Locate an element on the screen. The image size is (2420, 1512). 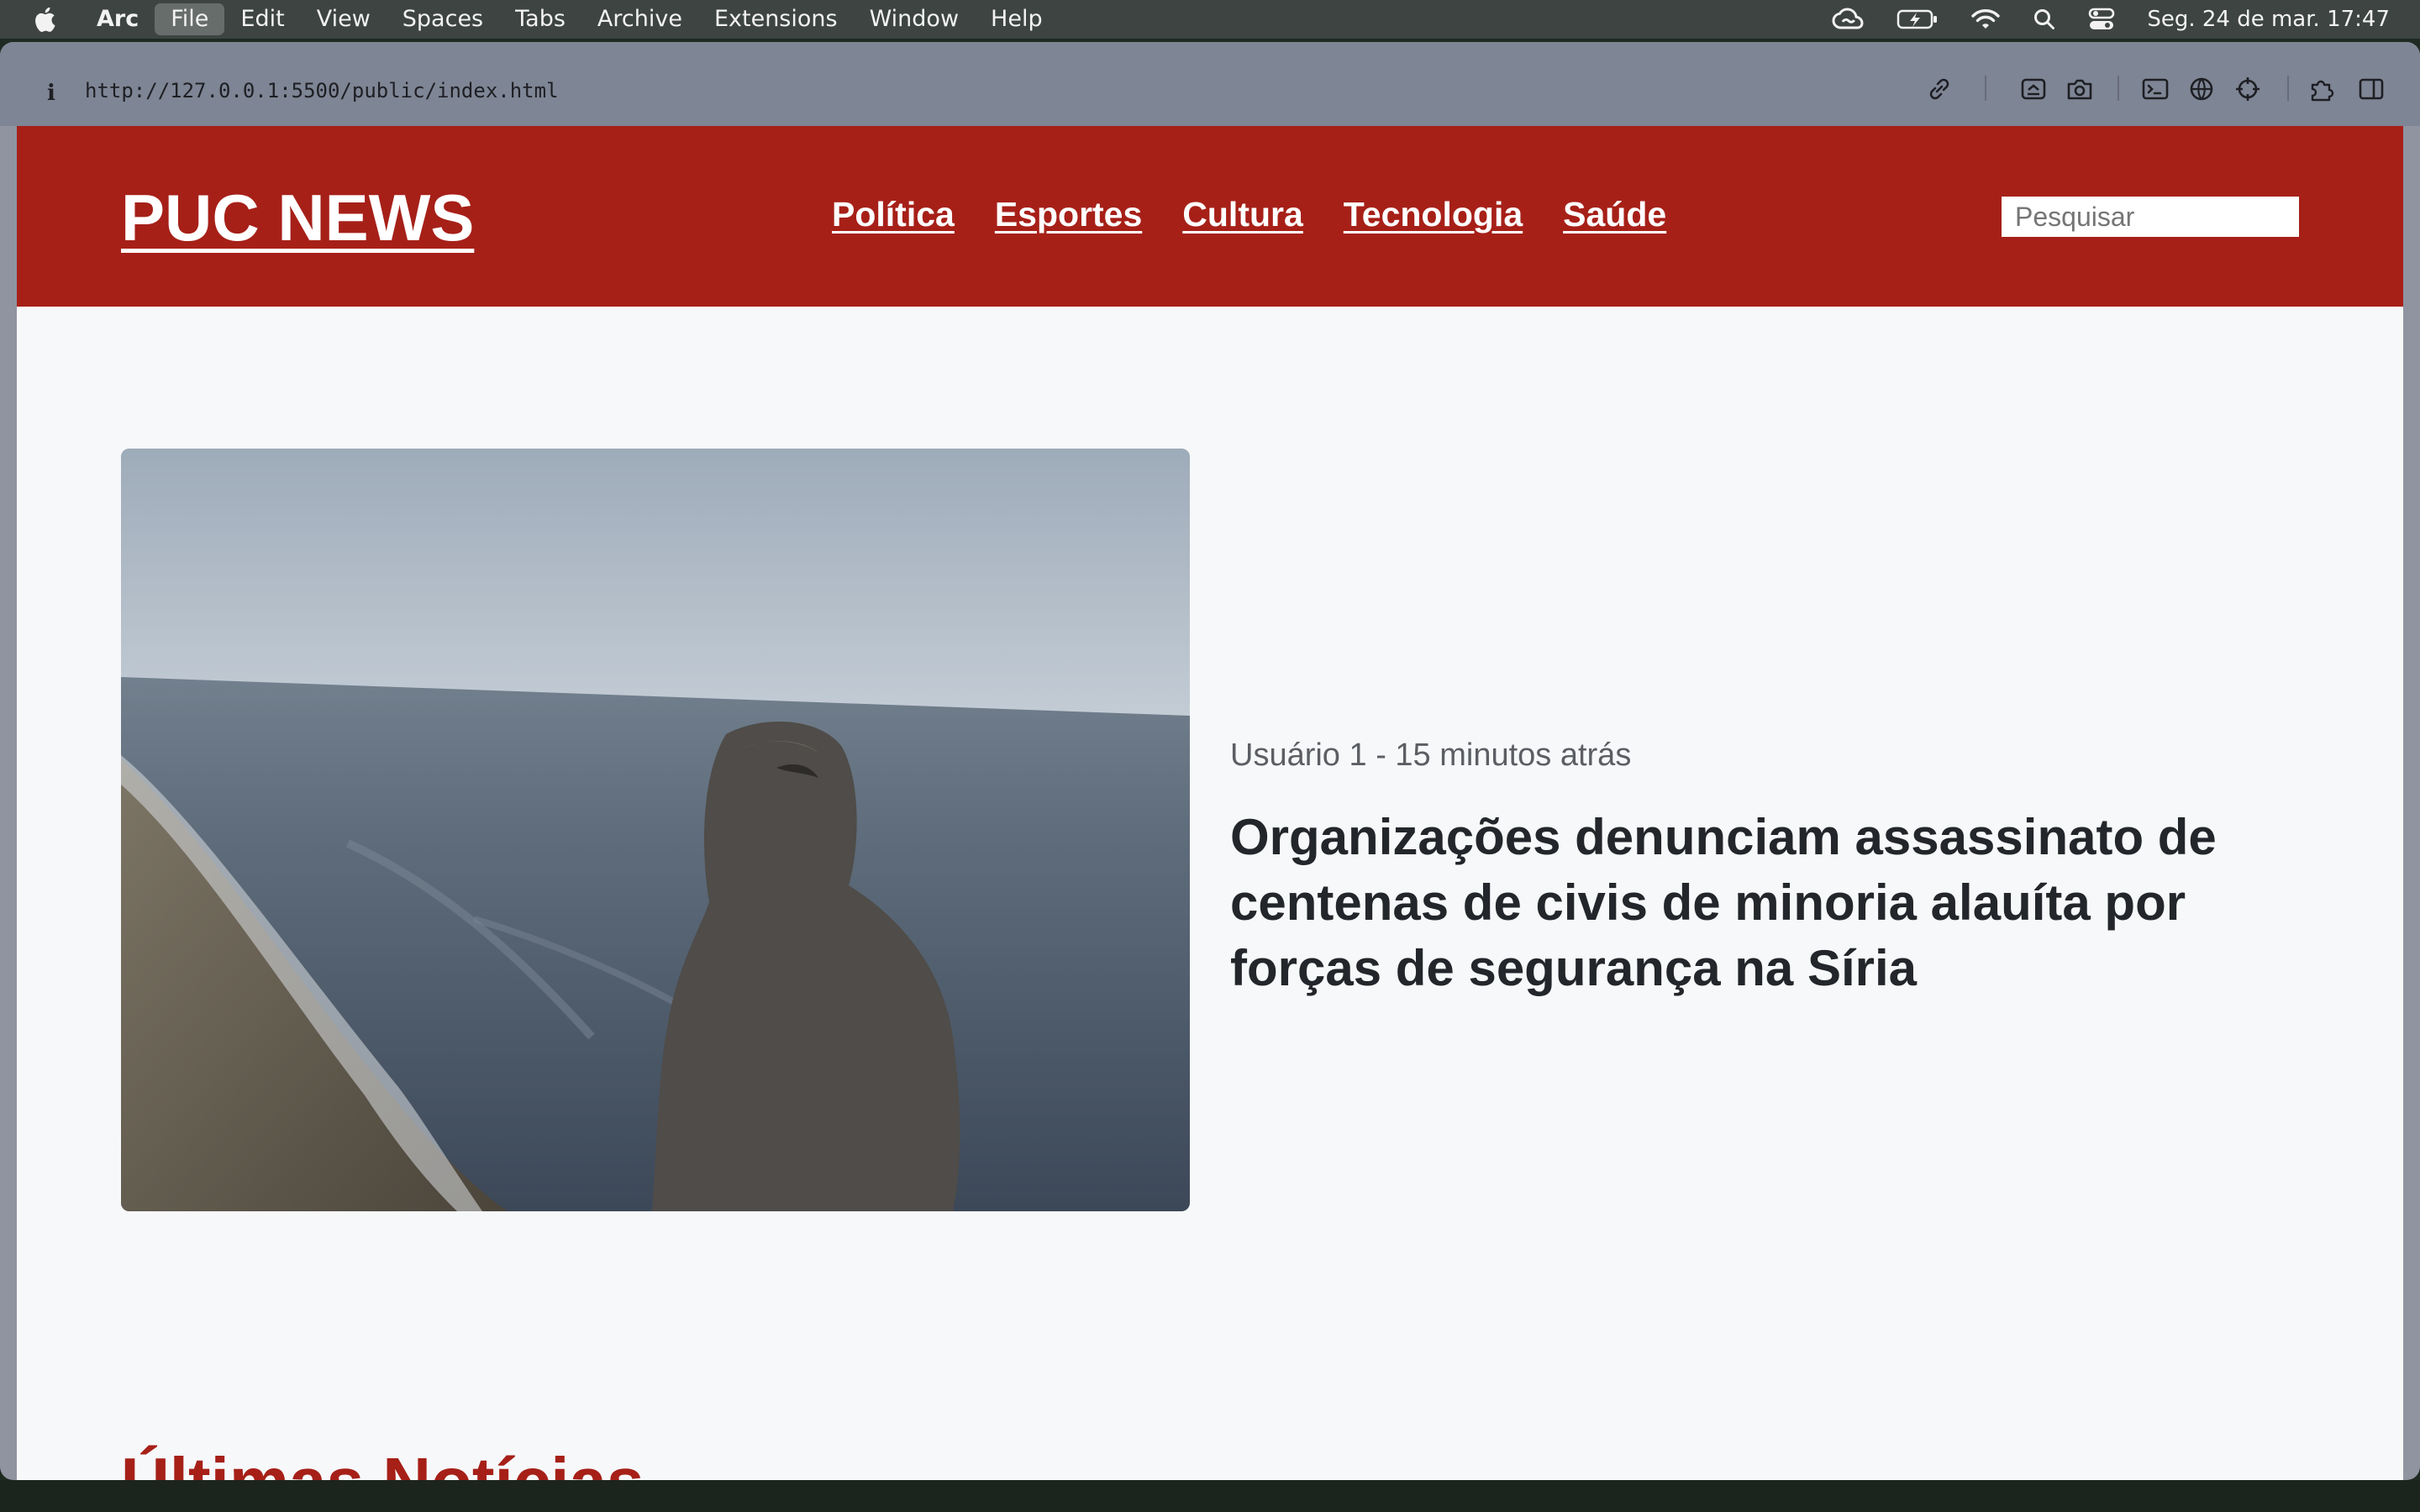
nav-saude: Saúde is located at coordinates (1615, 214).